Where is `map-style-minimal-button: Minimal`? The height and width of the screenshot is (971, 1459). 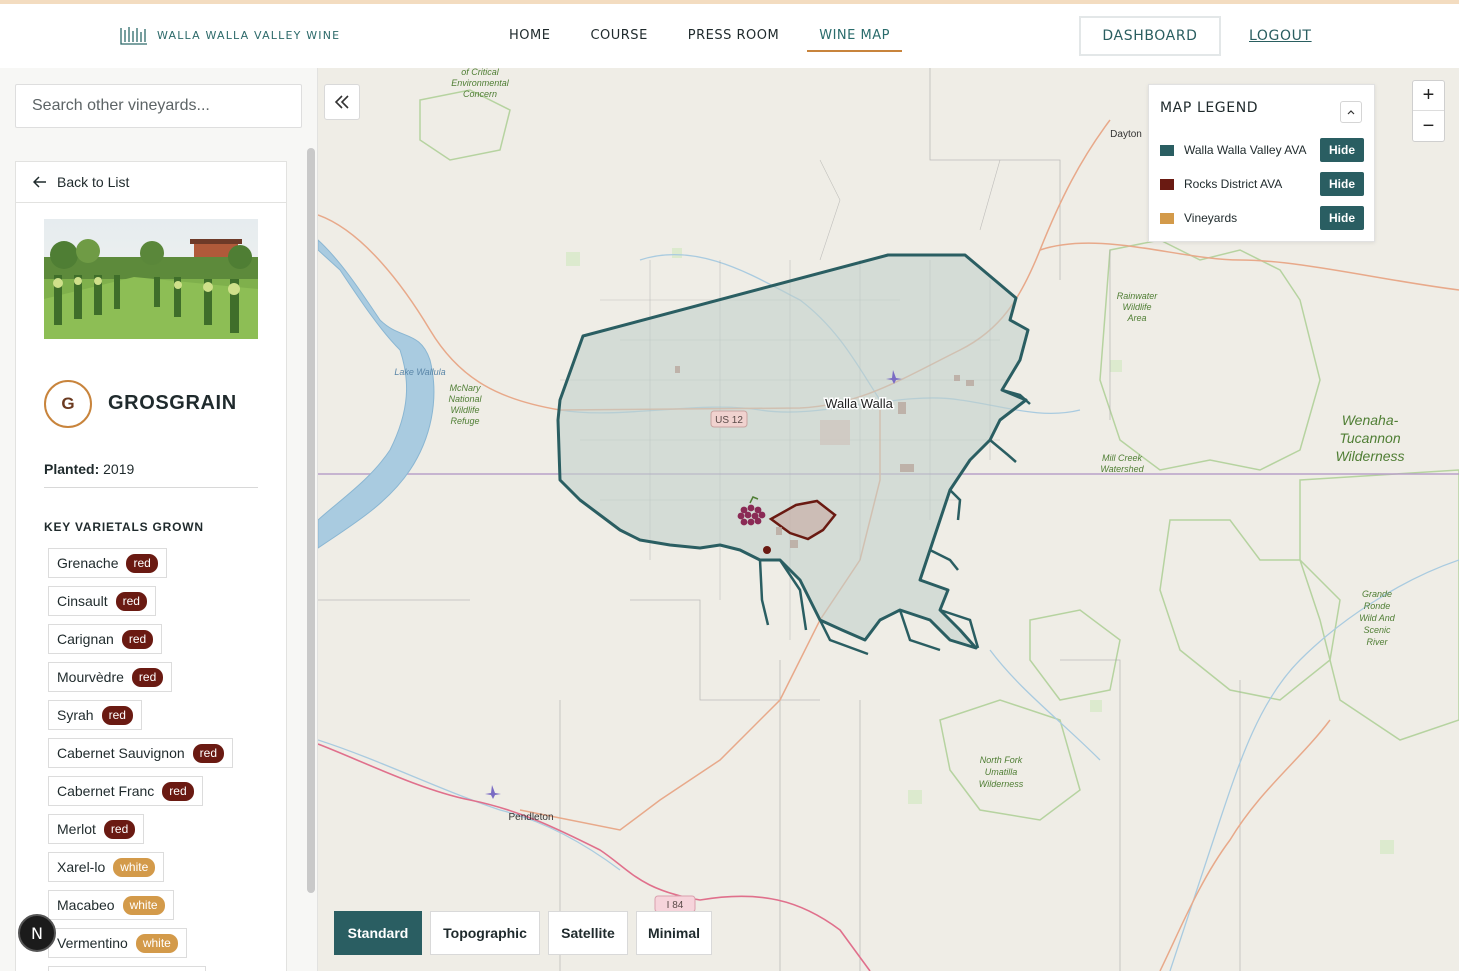
map-style-minimal-button: Minimal is located at coordinates (674, 933).